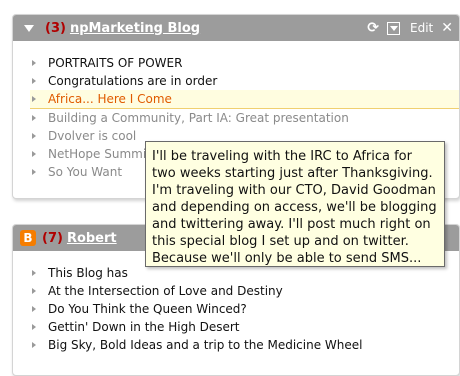 This screenshot has height=376, width=460. Describe the element at coordinates (135, 28) in the screenshot. I see `widget-title-link: npMarketing Blog` at that location.